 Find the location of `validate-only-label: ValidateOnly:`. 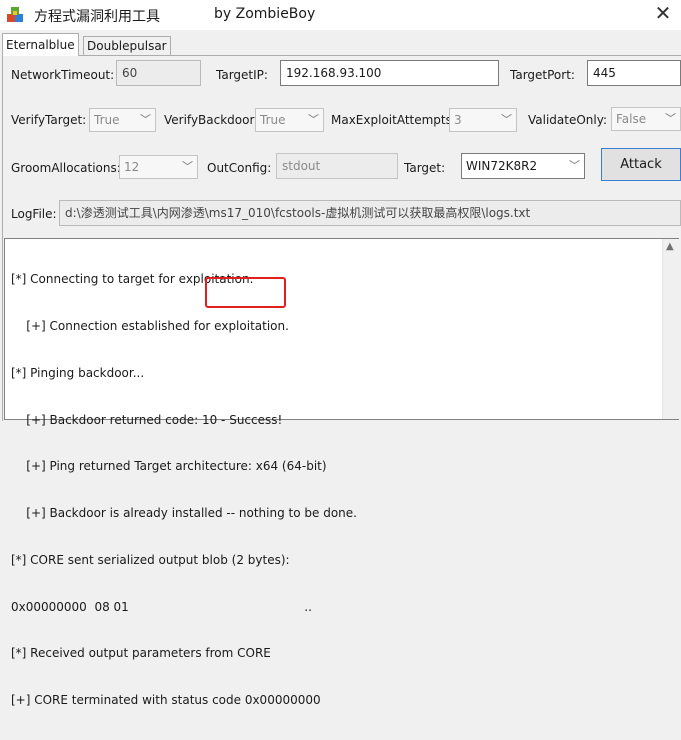

validate-only-label: ValidateOnly: is located at coordinates (568, 120).